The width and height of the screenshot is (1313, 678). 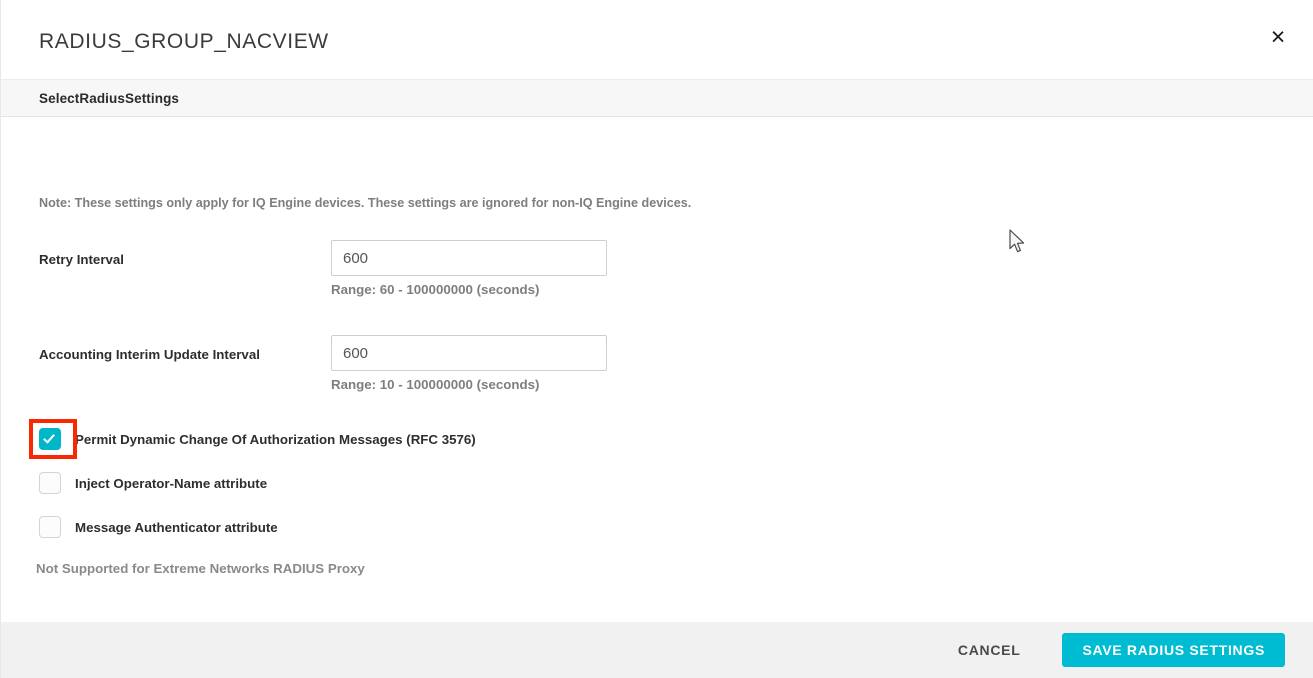 I want to click on checkbox-row-message-authenticator: Message Authenticator attribute, so click(x=257, y=527).